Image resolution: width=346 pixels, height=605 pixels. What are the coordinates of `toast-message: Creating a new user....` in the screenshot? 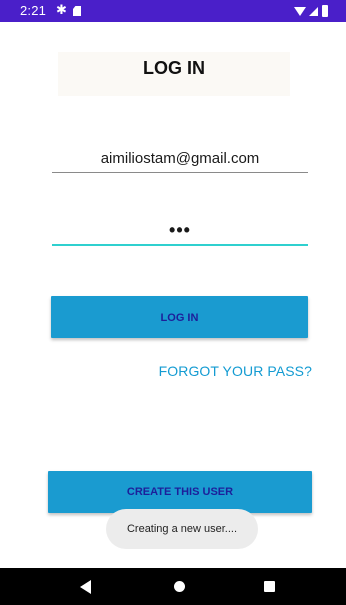 It's located at (182, 529).